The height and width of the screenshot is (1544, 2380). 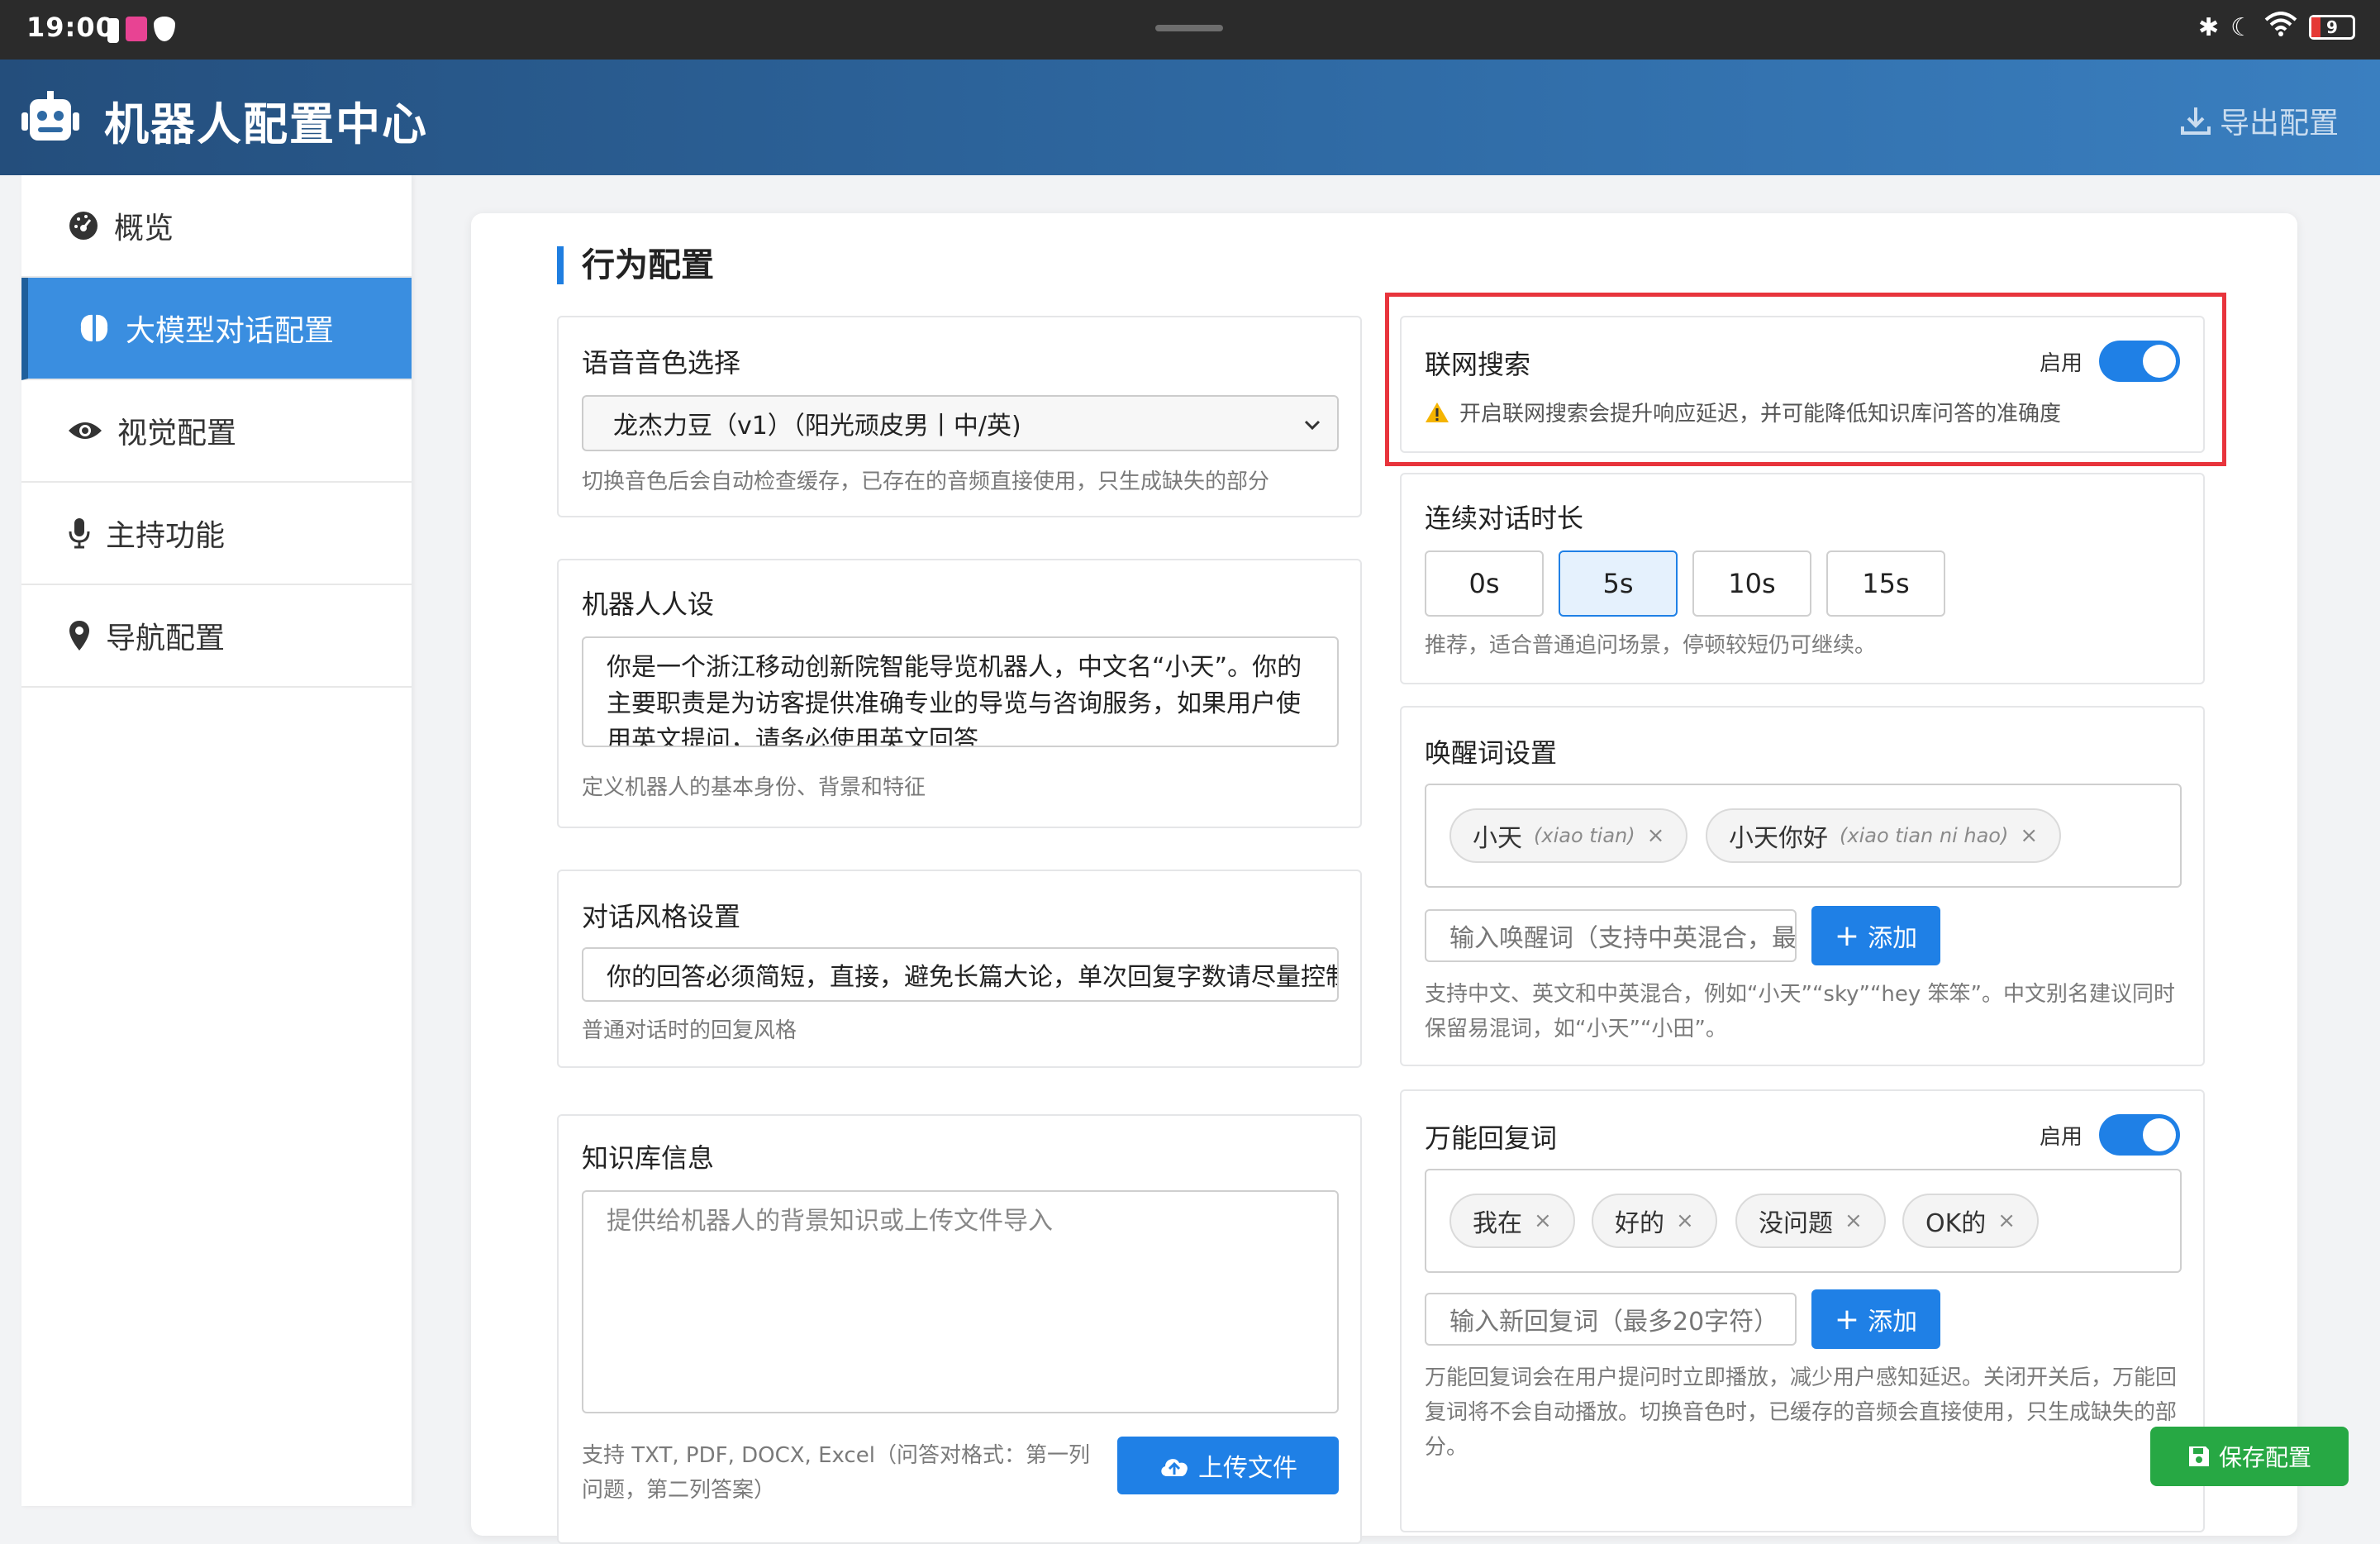 What do you see at coordinates (2332, 27) in the screenshot?
I see `battery-level: 9` at bounding box center [2332, 27].